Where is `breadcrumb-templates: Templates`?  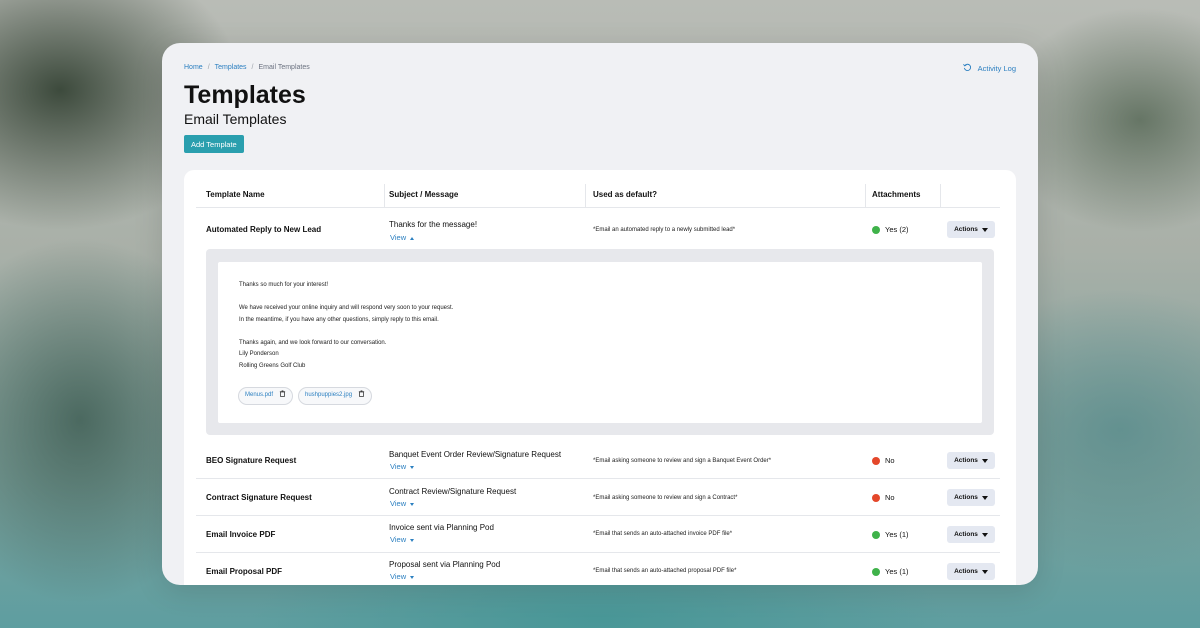
breadcrumb-templates: Templates is located at coordinates (231, 67).